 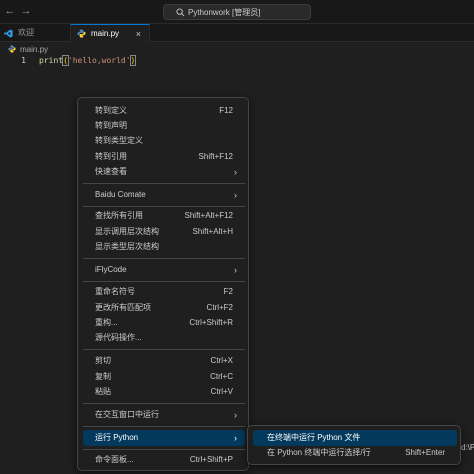 What do you see at coordinates (35, 33) in the screenshot?
I see `tab-welcome: 欢迎` at bounding box center [35, 33].